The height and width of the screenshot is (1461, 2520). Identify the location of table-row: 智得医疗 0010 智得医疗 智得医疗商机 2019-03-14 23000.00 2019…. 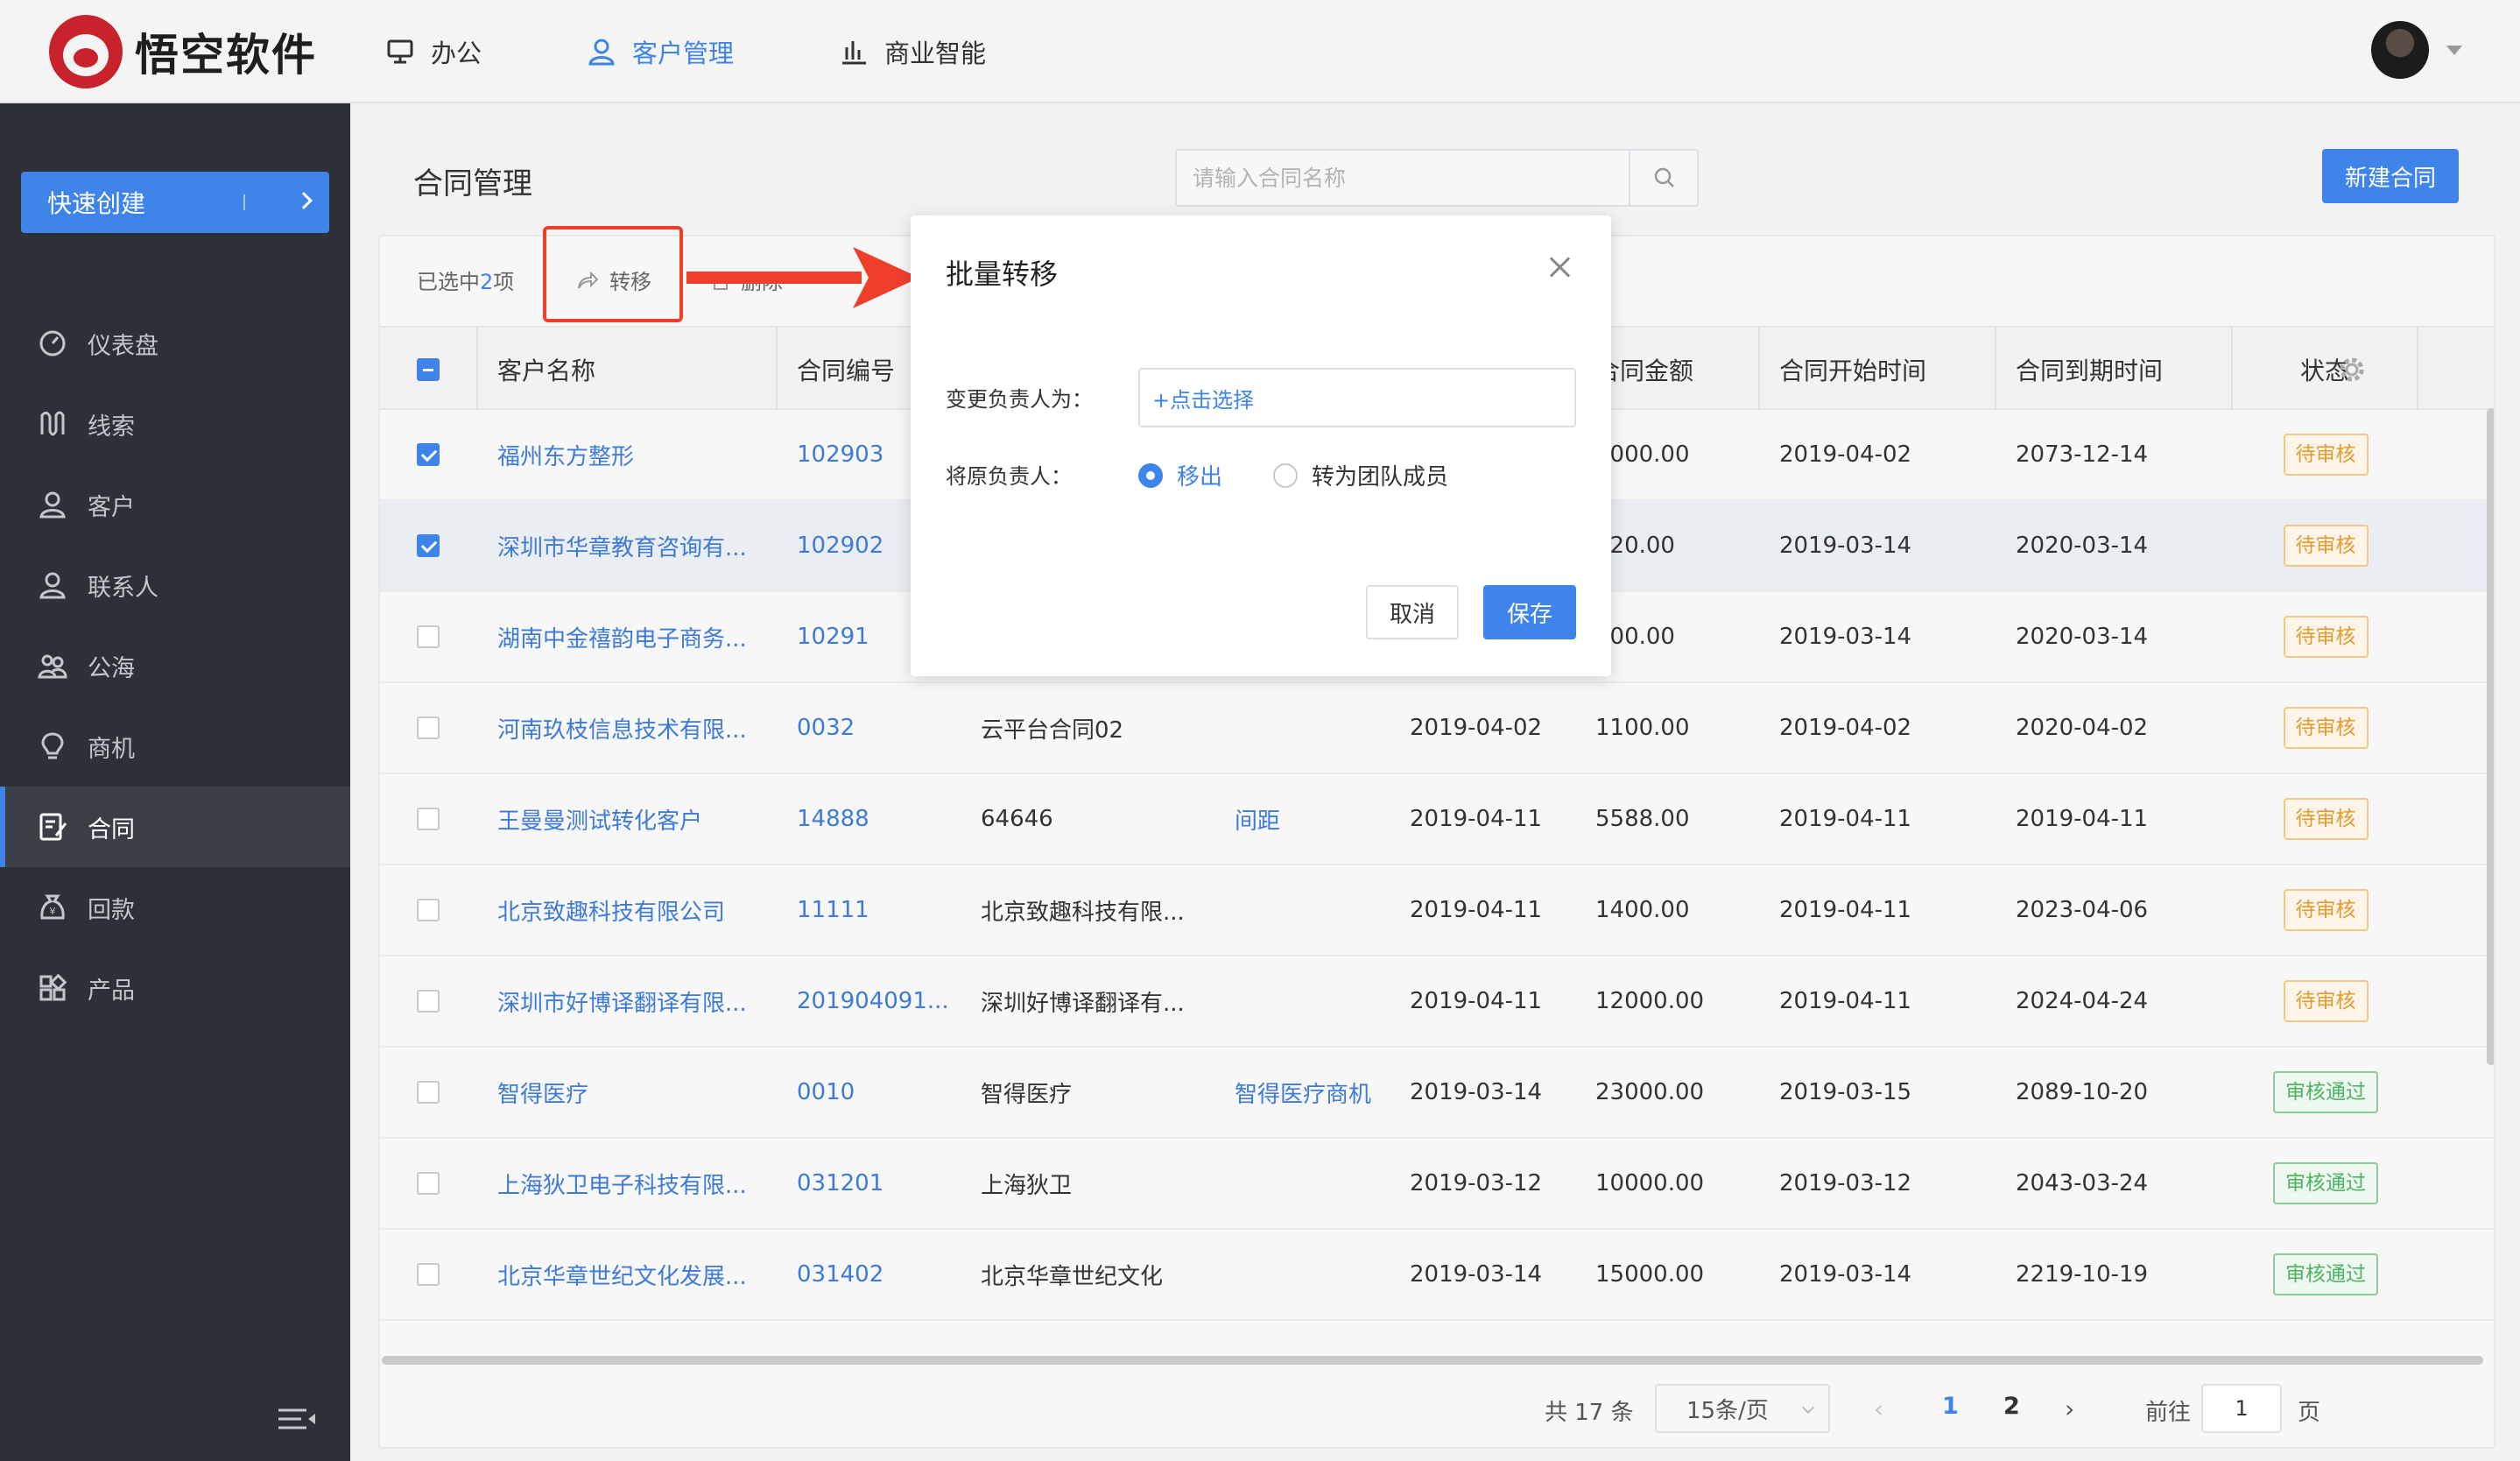
(1437, 1093).